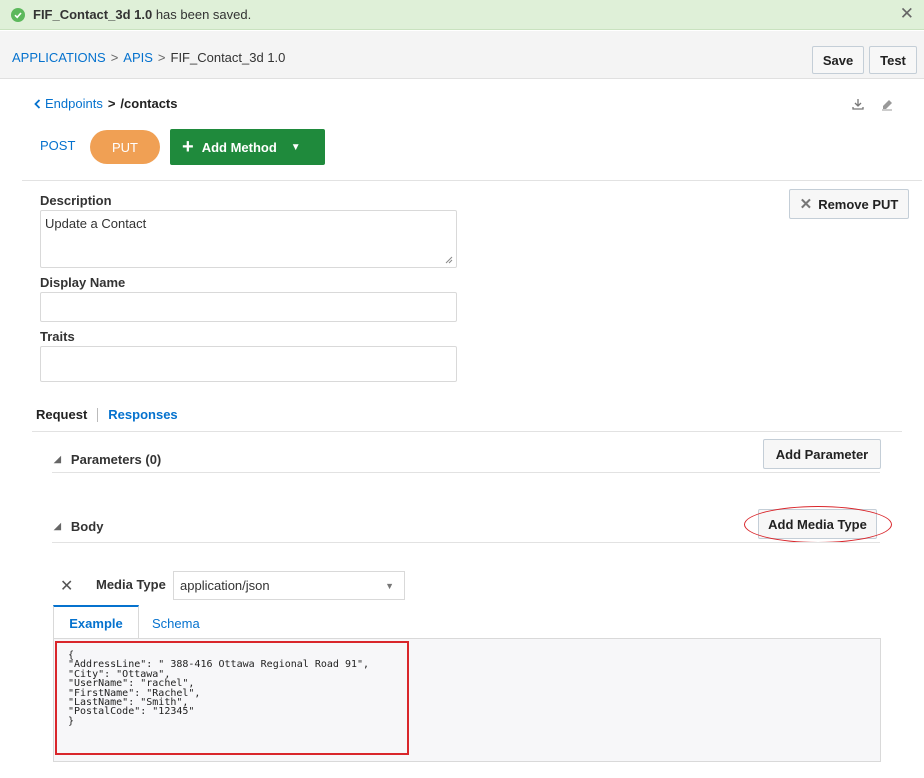 The width and height of the screenshot is (924, 778). Describe the element at coordinates (818, 524) in the screenshot. I see `highlight-ring-annotation` at that location.